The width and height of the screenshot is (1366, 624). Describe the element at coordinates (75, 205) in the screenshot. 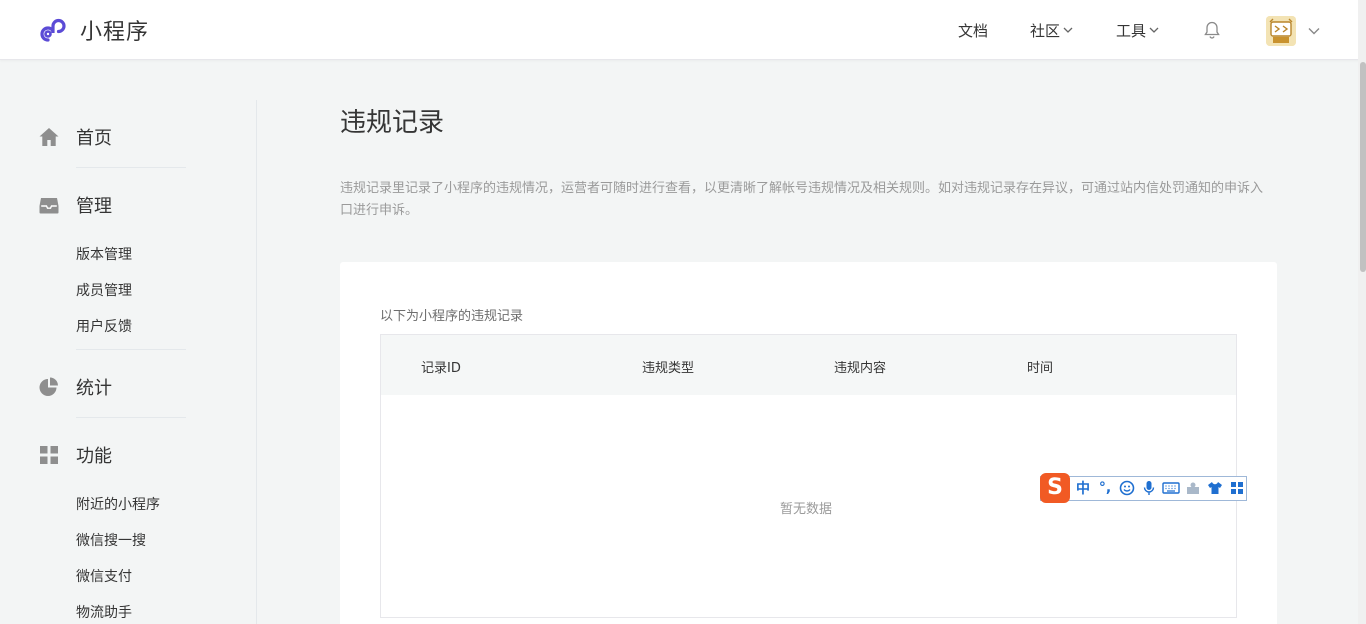

I see `sidebar-item-manage: 管理` at that location.